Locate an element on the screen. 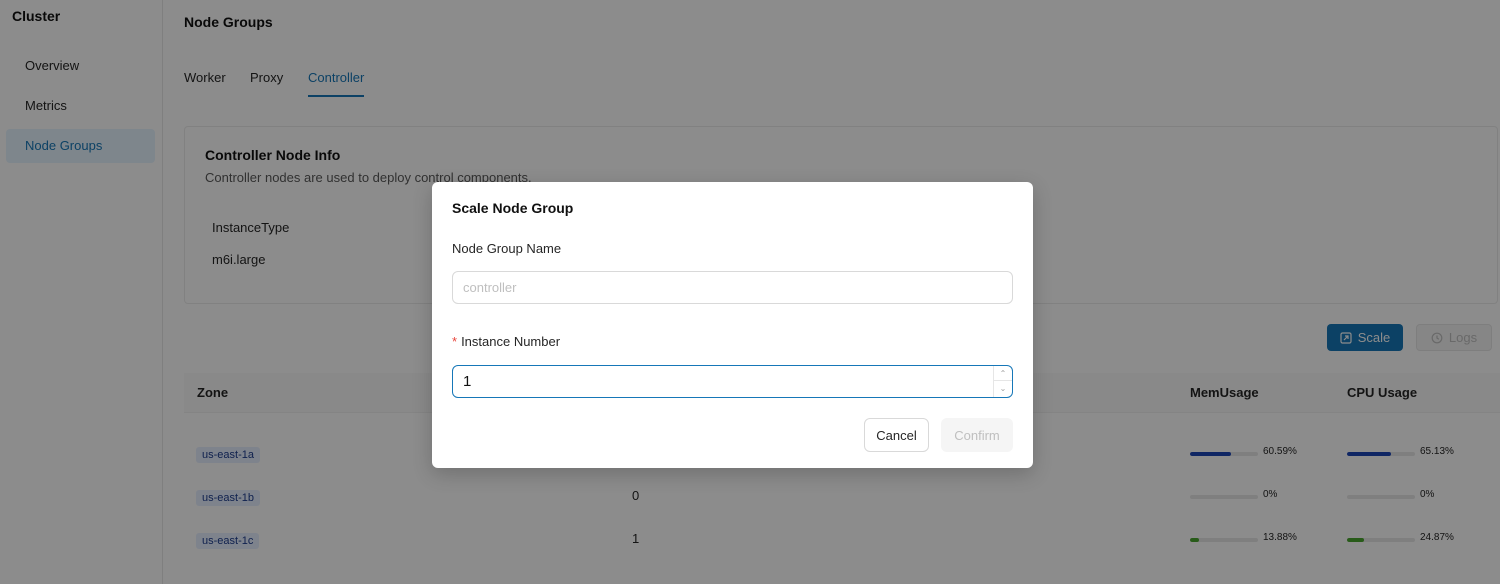 This screenshot has width=1500, height=584. instance-number-label: * Instance Number is located at coordinates (506, 341).